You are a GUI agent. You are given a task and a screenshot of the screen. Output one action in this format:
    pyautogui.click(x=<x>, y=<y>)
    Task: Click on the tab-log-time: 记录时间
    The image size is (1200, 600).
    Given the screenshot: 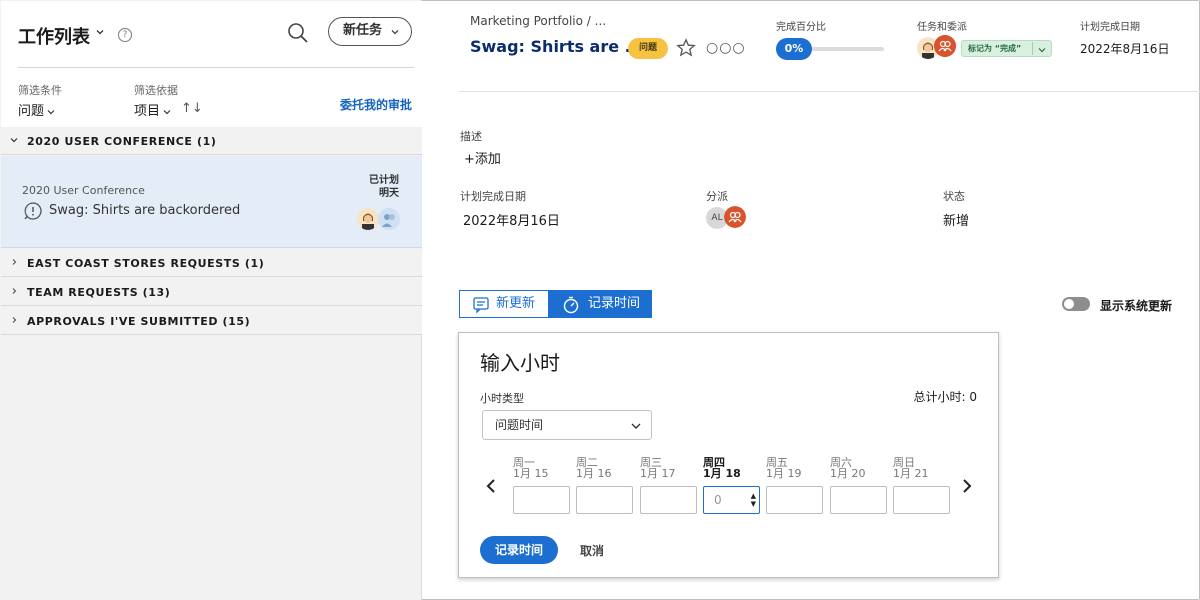 What is the action you would take?
    pyautogui.click(x=600, y=304)
    